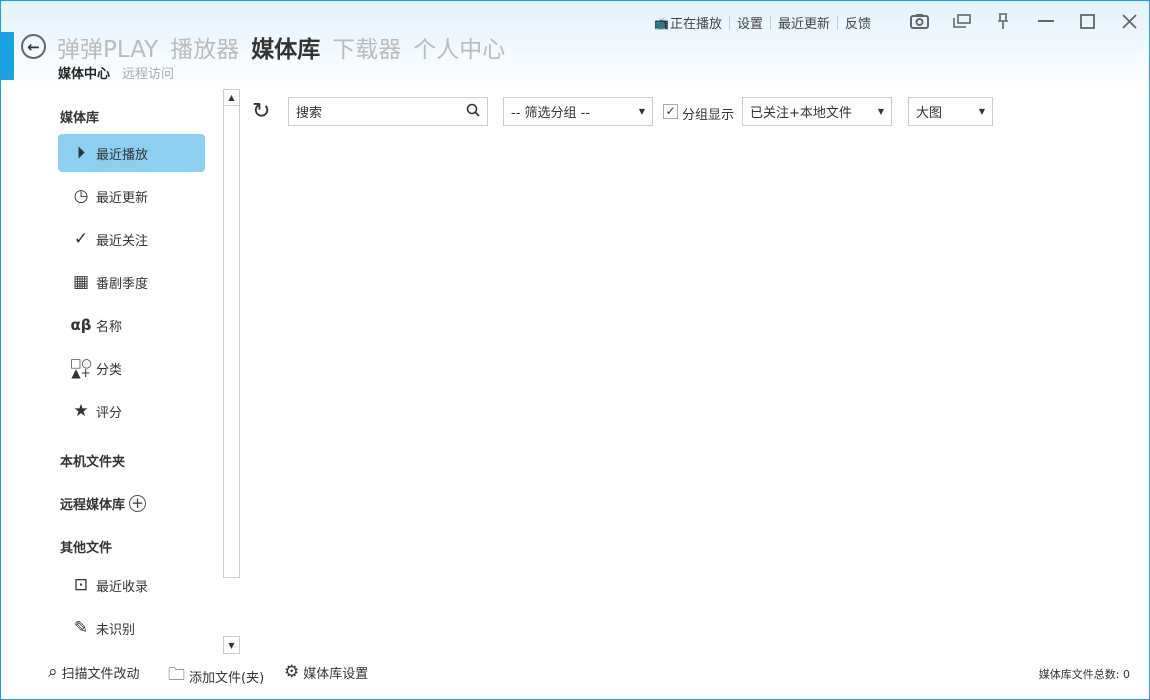 Image resolution: width=1150 pixels, height=700 pixels. Describe the element at coordinates (81, 411) in the screenshot. I see `star-half-icon: ★` at that location.